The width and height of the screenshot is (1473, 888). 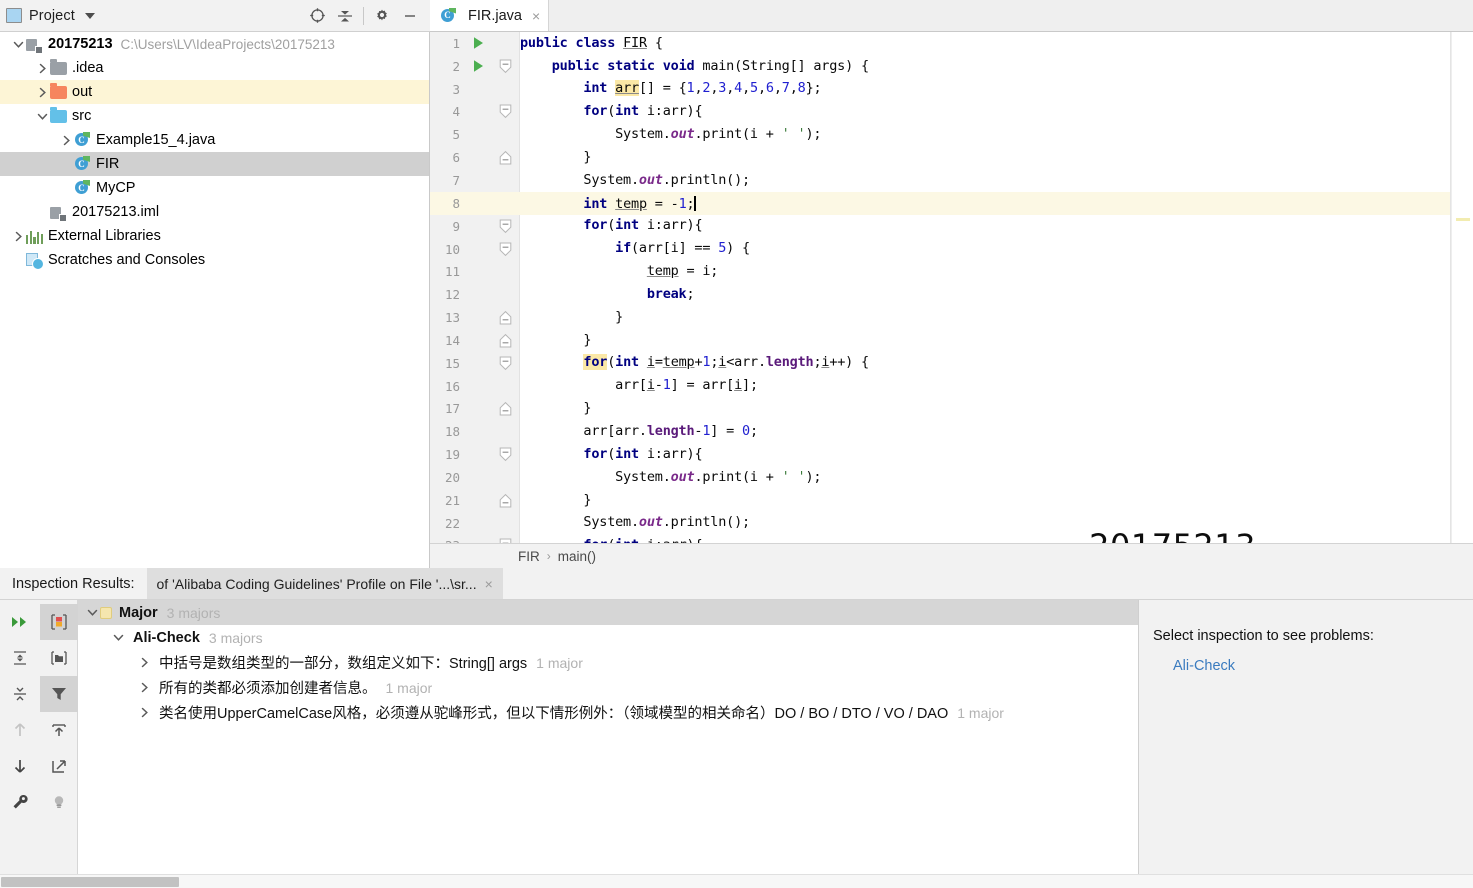 I want to click on code-line: 1 public class FIR {, so click(x=951, y=43).